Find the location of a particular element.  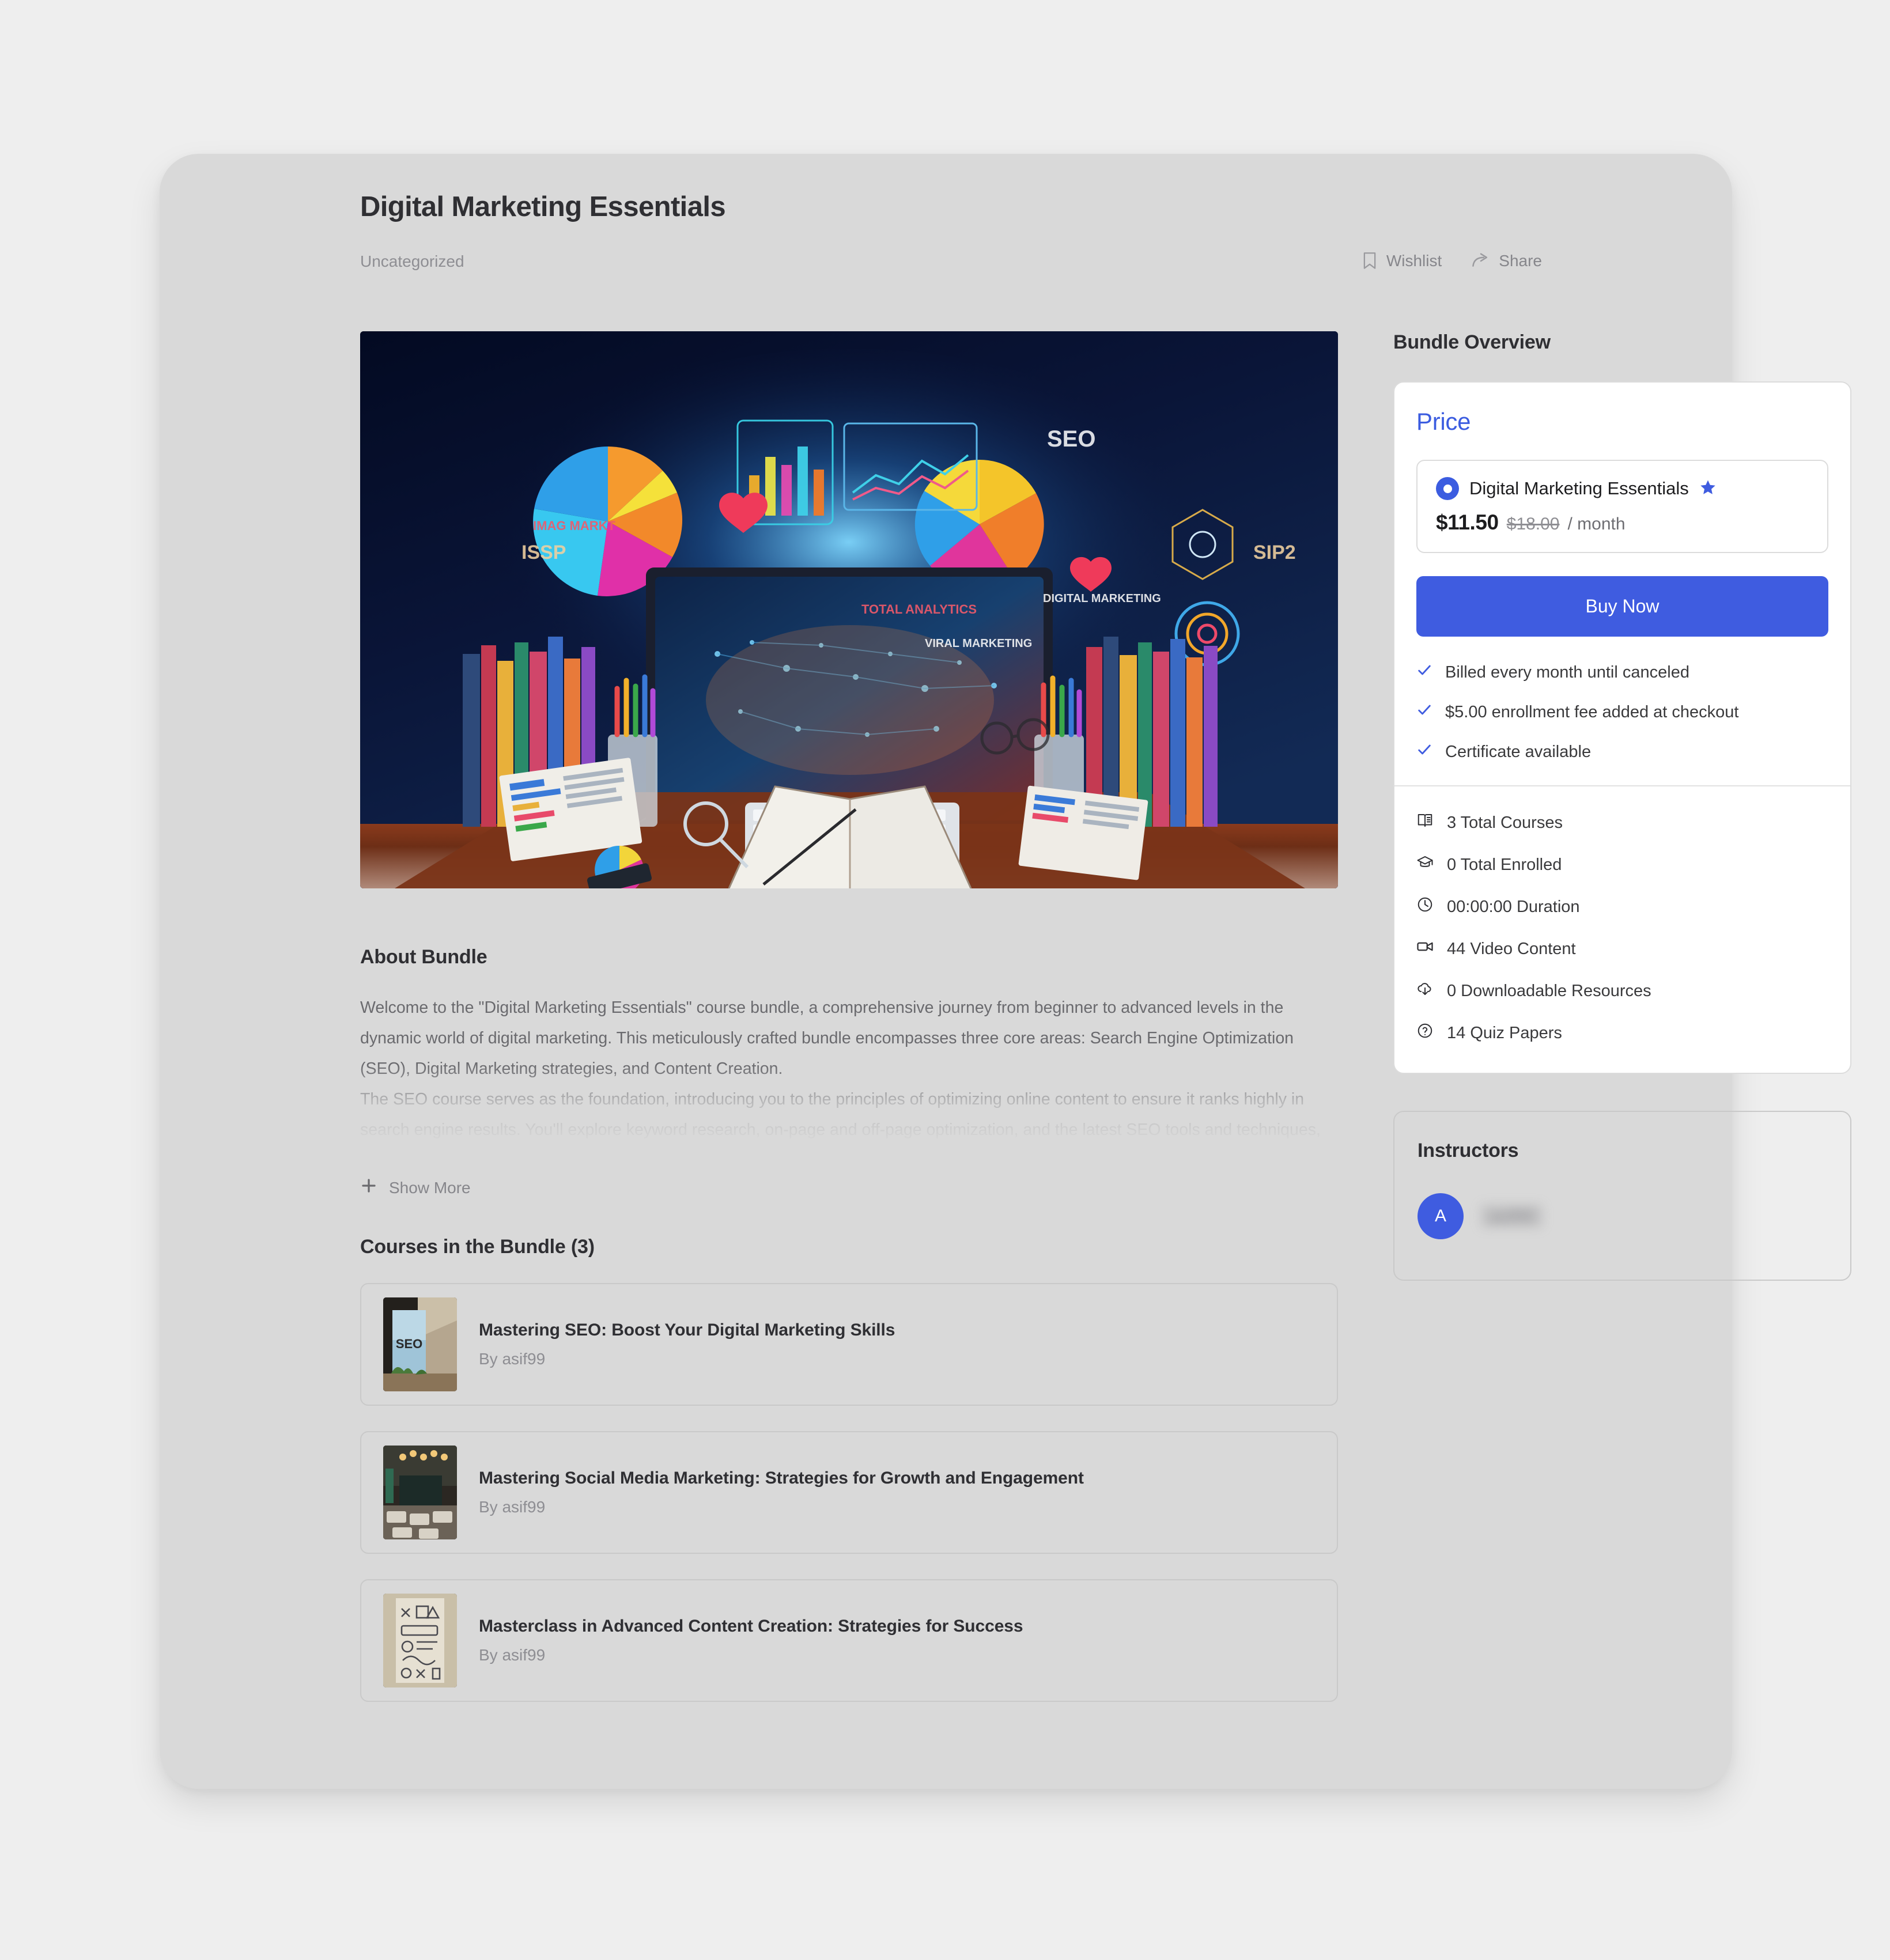

plan-name: Digital Marketing Essentials is located at coordinates (1579, 488).